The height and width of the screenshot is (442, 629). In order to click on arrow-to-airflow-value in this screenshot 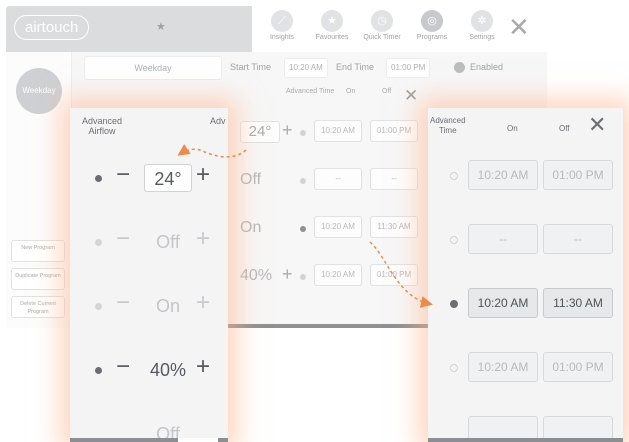, I will do `click(212, 151)`.